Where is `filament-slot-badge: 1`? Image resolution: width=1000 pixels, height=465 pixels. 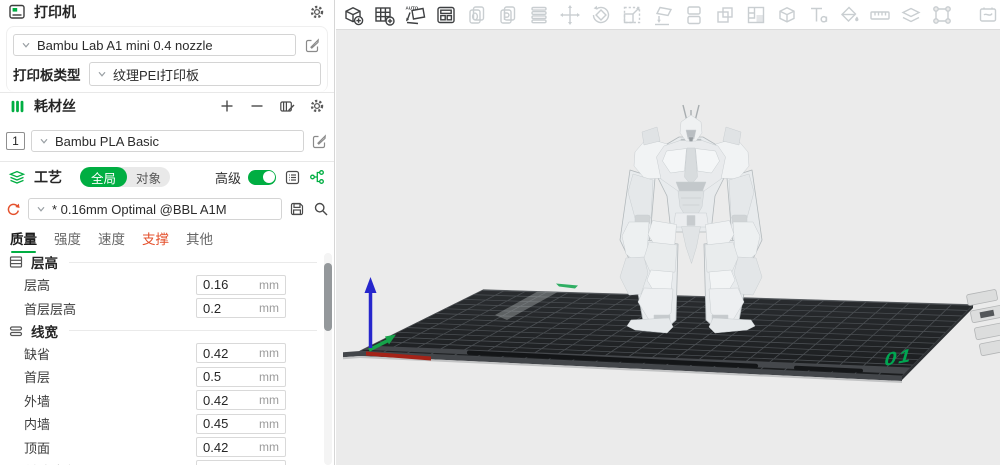
filament-slot-badge: 1 is located at coordinates (15, 141).